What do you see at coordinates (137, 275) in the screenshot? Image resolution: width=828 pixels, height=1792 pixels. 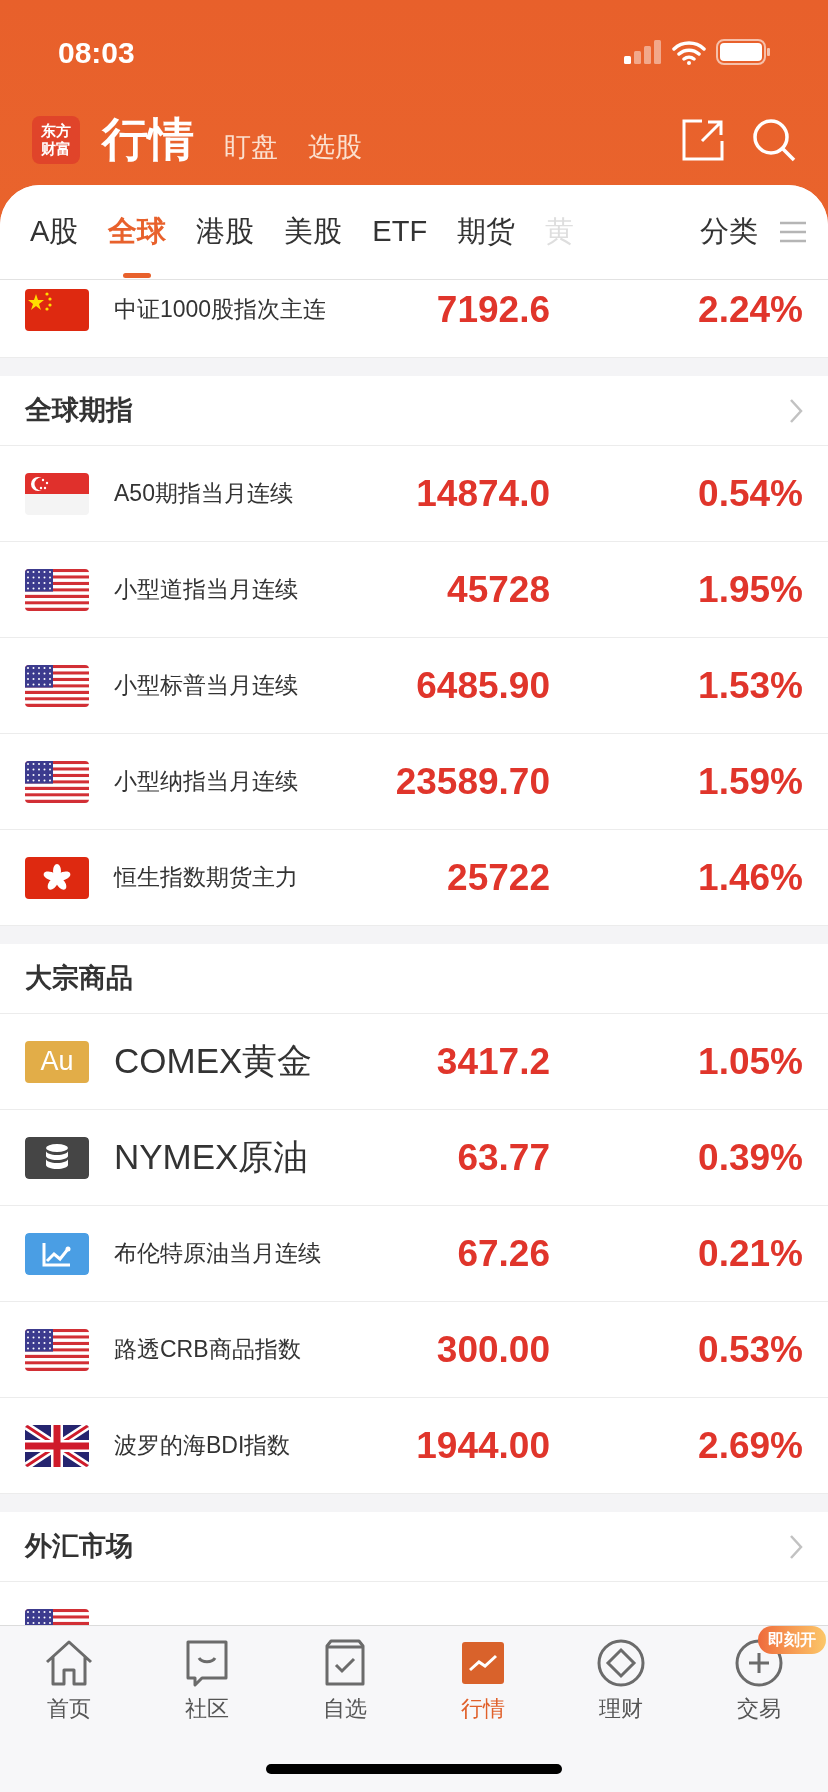 I see `tab-underline` at bounding box center [137, 275].